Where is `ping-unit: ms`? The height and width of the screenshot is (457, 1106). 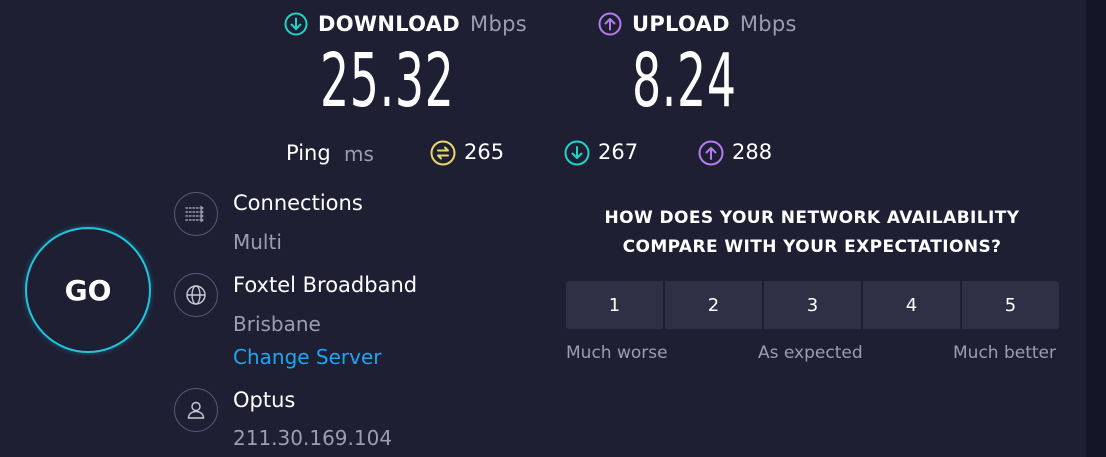
ping-unit: ms is located at coordinates (359, 154).